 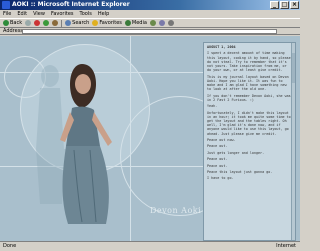 What do you see at coordinates (139, 23) in the screenshot?
I see `media-label: Media` at bounding box center [139, 23].